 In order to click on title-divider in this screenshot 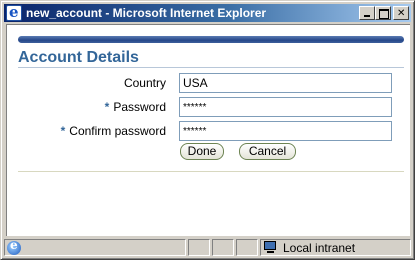, I will do `click(211, 67)`.